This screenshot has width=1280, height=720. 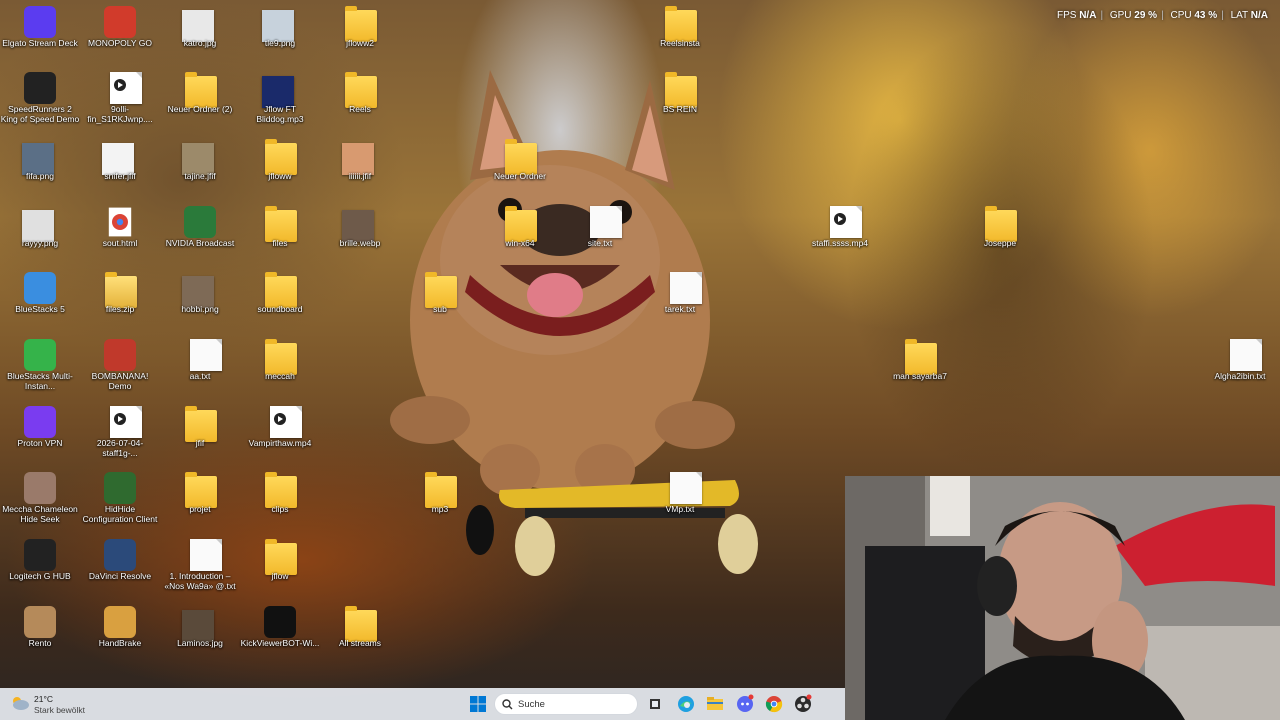 I want to click on desktop-icon-label: BlueStacks 5, so click(x=40, y=309).